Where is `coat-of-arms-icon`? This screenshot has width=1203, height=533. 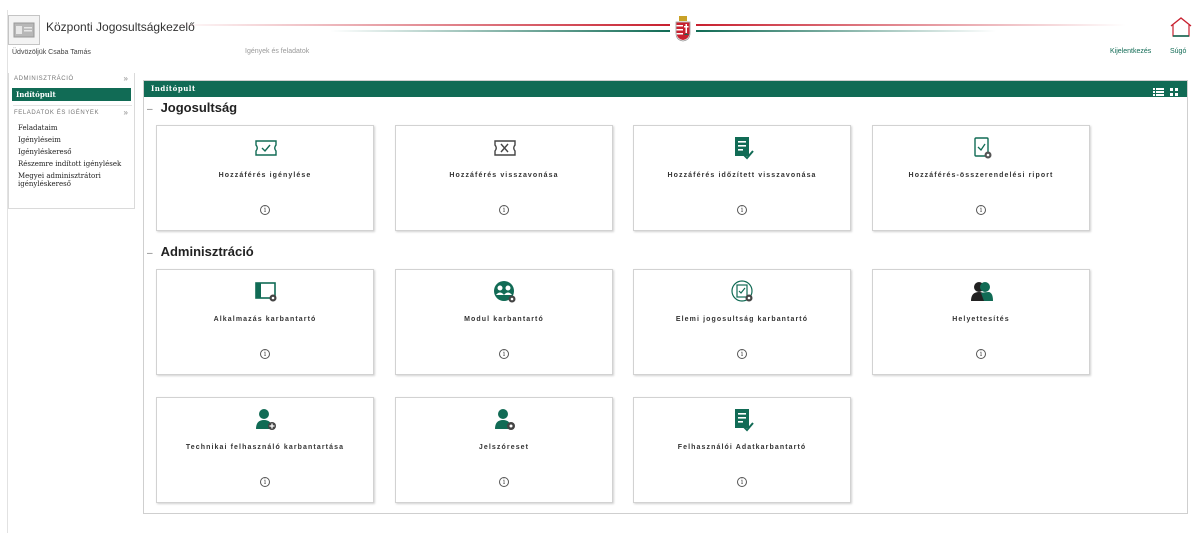 coat-of-arms-icon is located at coordinates (683, 29).